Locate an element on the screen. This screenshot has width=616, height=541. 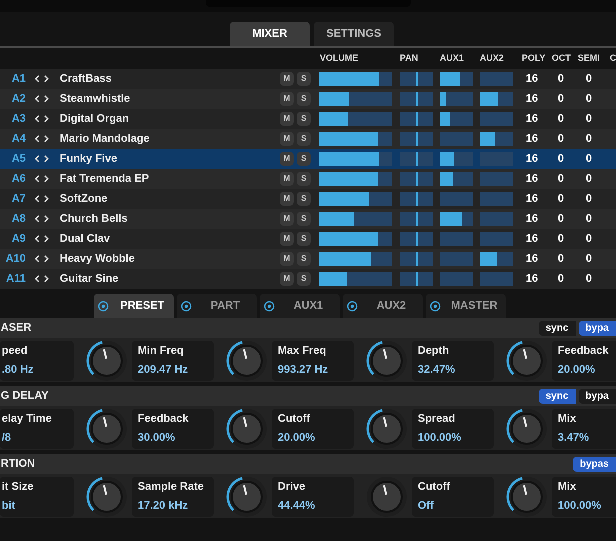
tab: AUX2 is located at coordinates (383, 306).